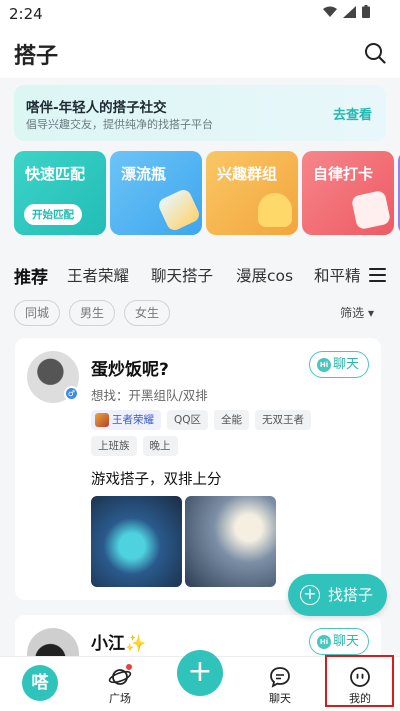 The height and width of the screenshot is (711, 400). What do you see at coordinates (200, 673) in the screenshot?
I see `create-post-button: +` at bounding box center [200, 673].